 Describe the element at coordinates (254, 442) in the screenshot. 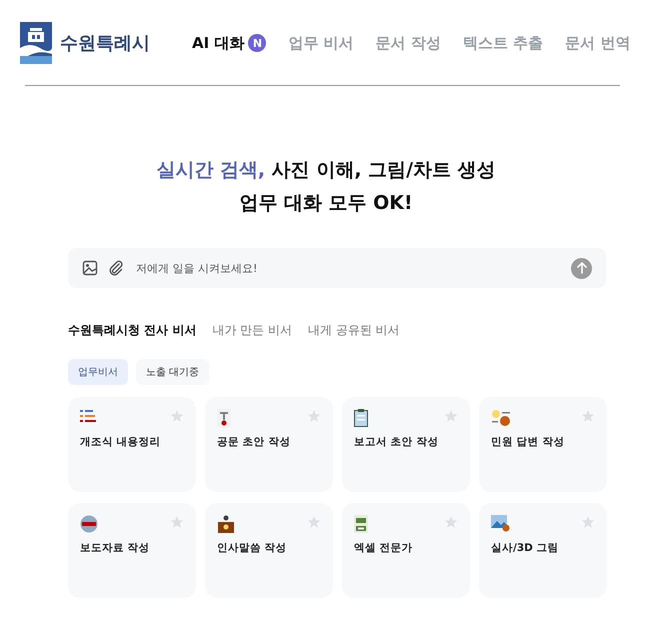

I see `card-title: 공문 초안 작성` at that location.